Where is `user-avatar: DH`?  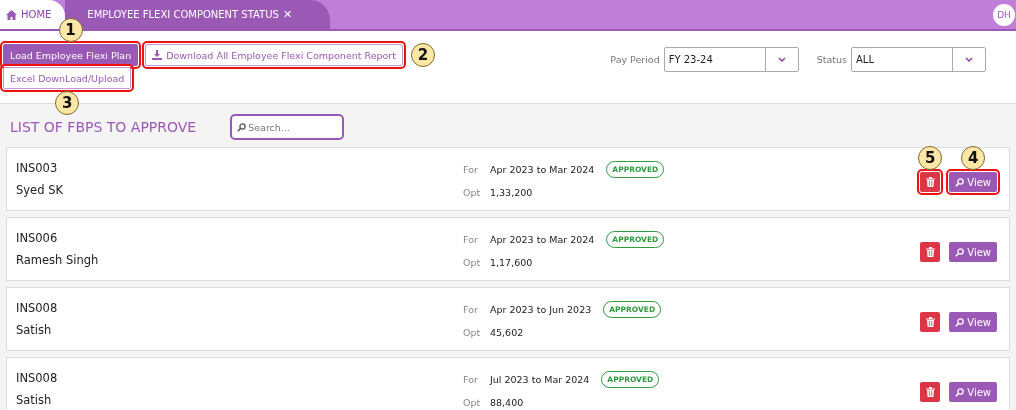 user-avatar: DH is located at coordinates (1004, 14).